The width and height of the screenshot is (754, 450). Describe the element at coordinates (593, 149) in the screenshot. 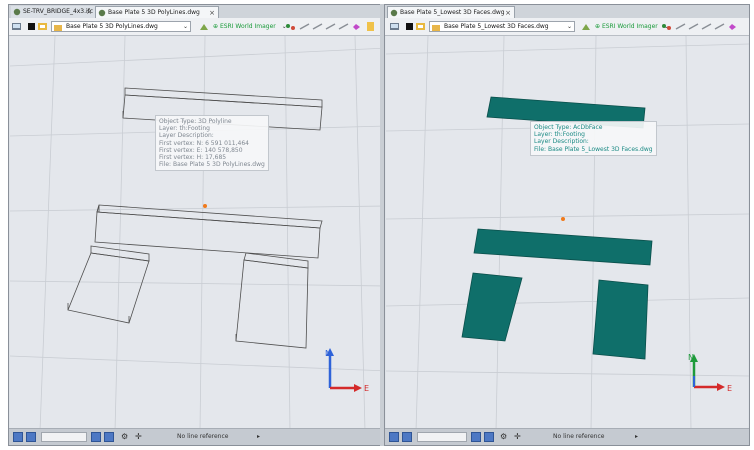

I see `tooltip-line: File: Base Plate 5_Lowest 3D Faces.dwg` at that location.